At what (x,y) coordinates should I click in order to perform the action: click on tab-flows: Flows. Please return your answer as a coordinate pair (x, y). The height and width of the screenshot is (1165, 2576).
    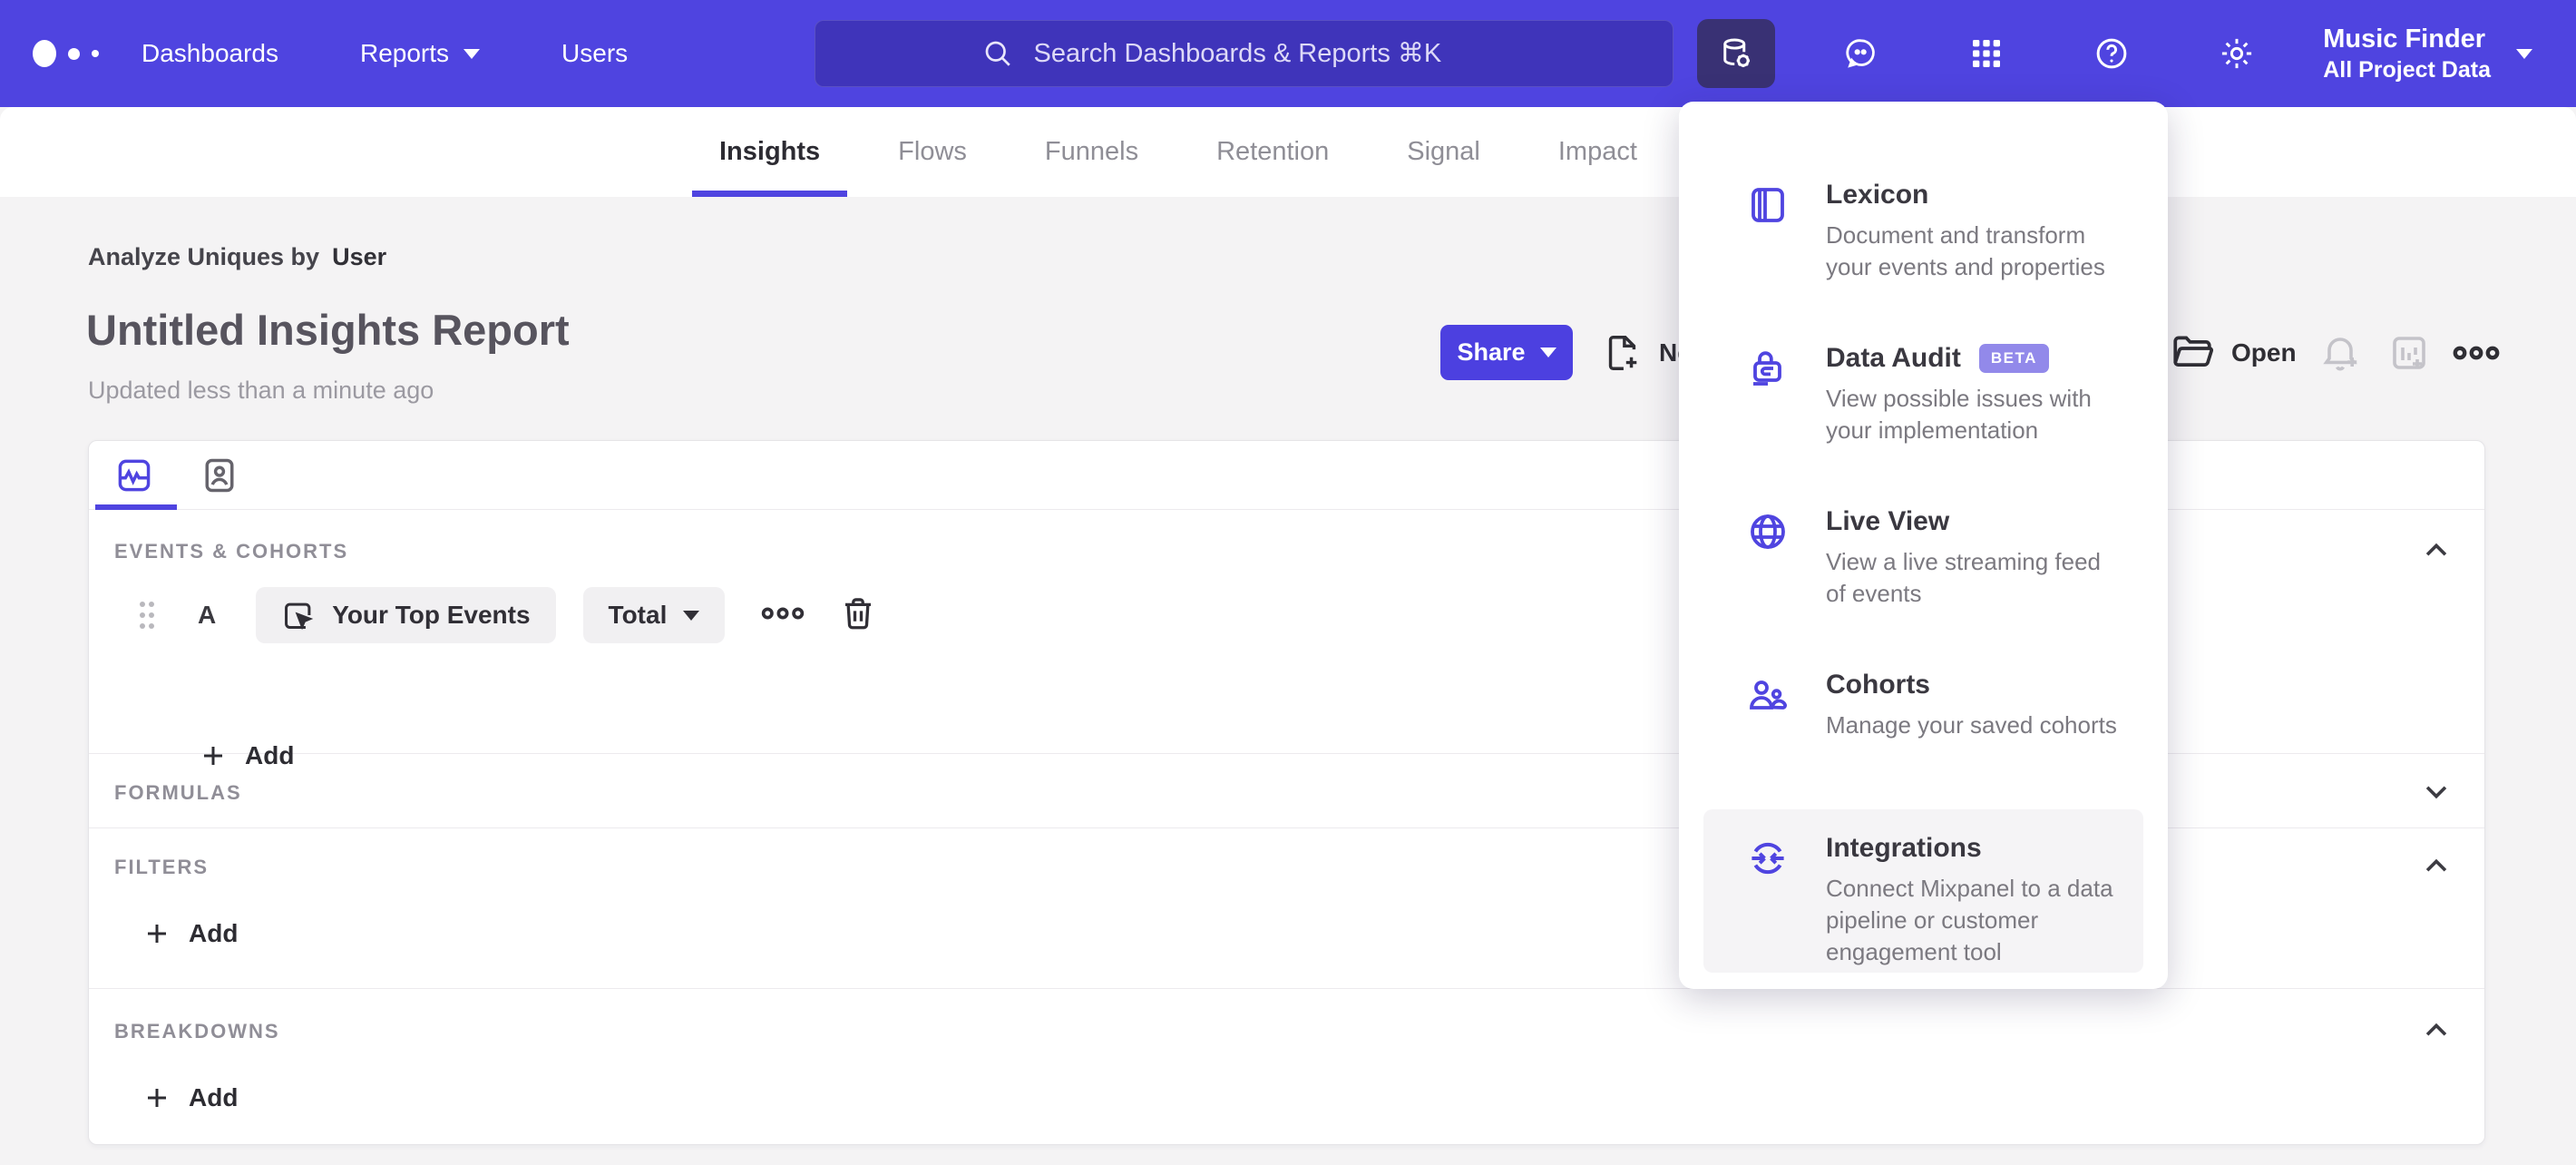
    Looking at the image, I should click on (932, 152).